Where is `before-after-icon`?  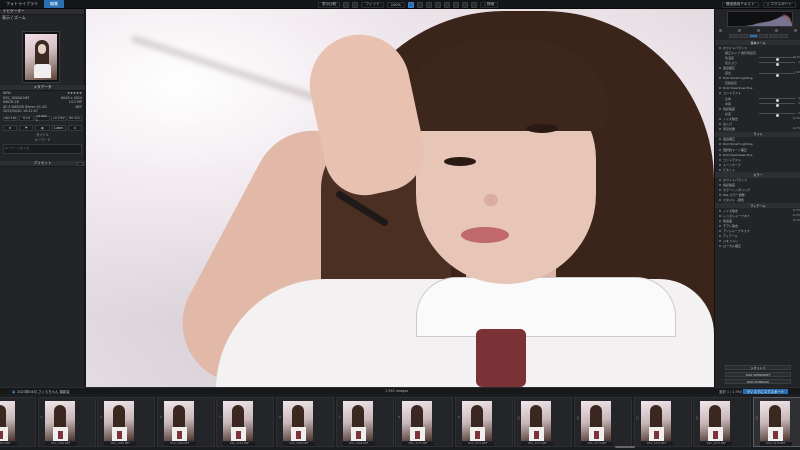
before-after-icon is located at coordinates (355, 4).